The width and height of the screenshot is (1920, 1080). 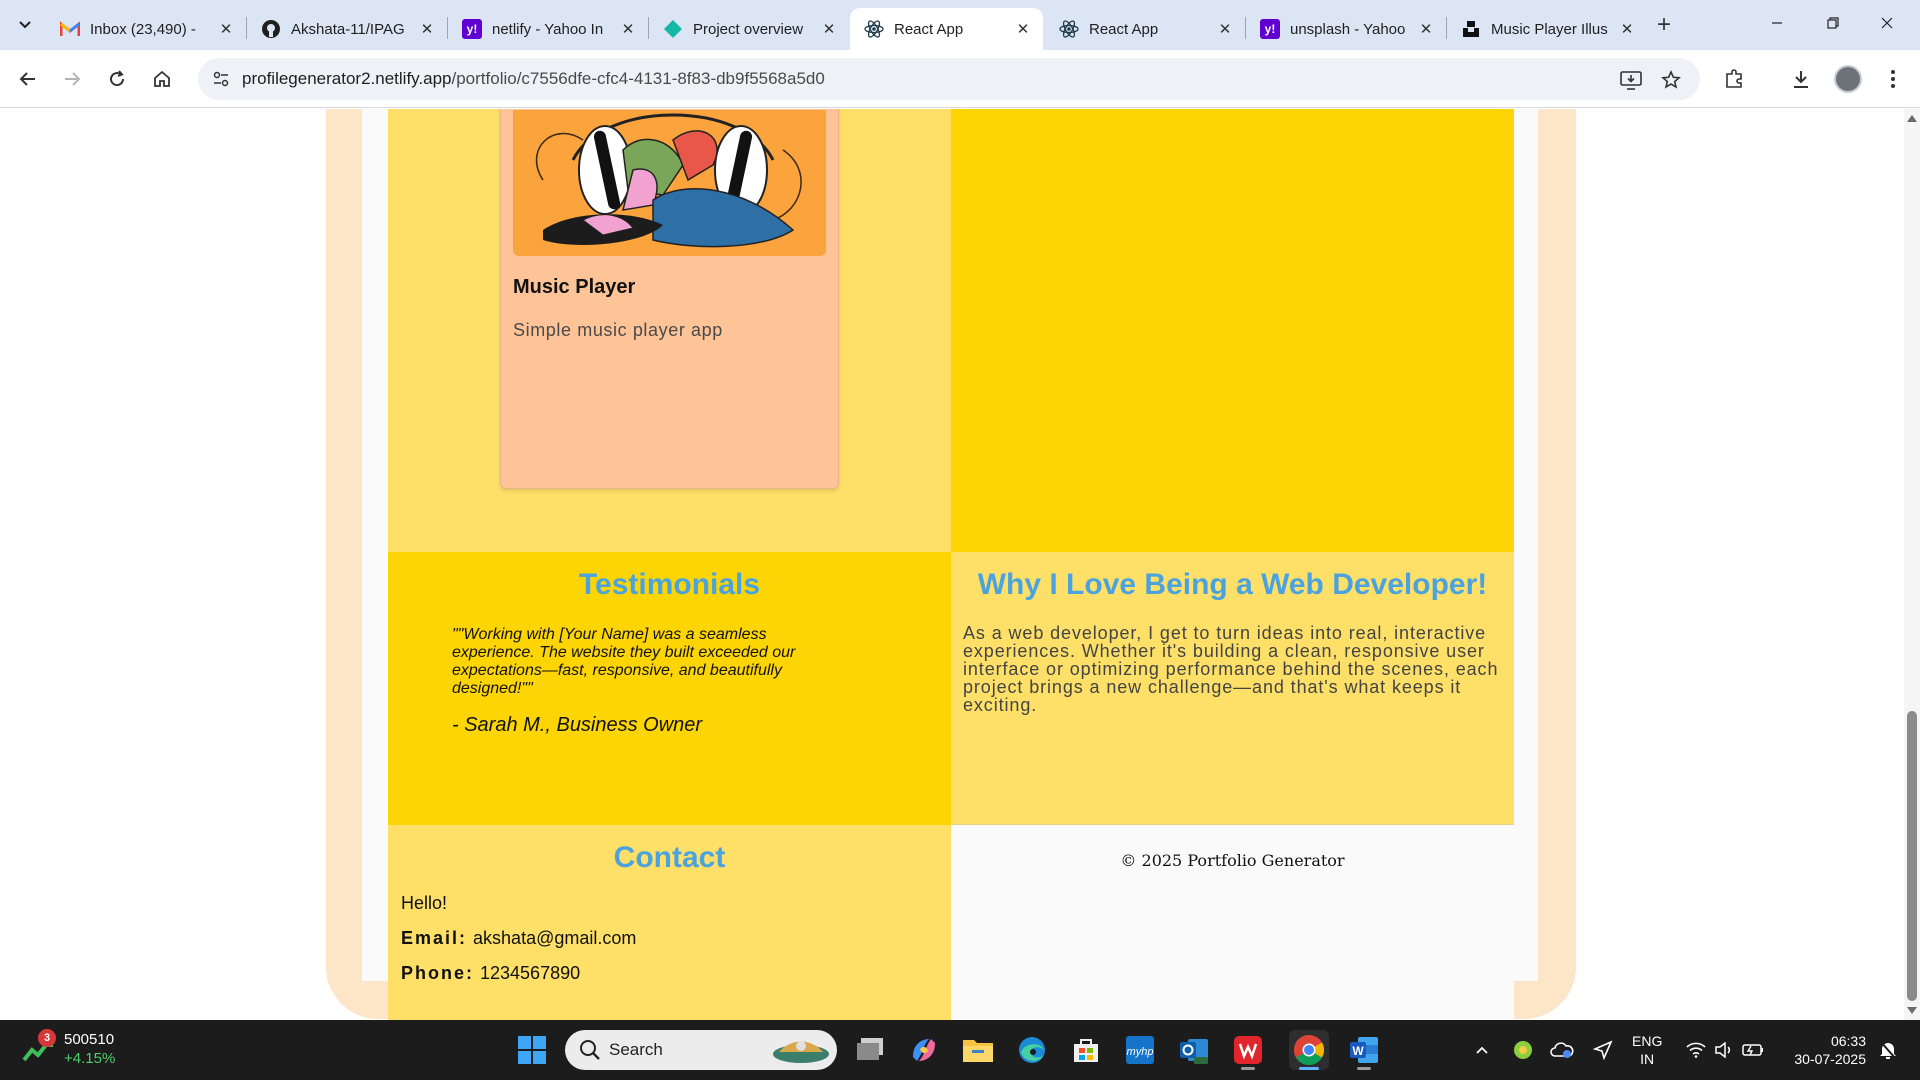 I want to click on windows-icon, so click(x=532, y=1050).